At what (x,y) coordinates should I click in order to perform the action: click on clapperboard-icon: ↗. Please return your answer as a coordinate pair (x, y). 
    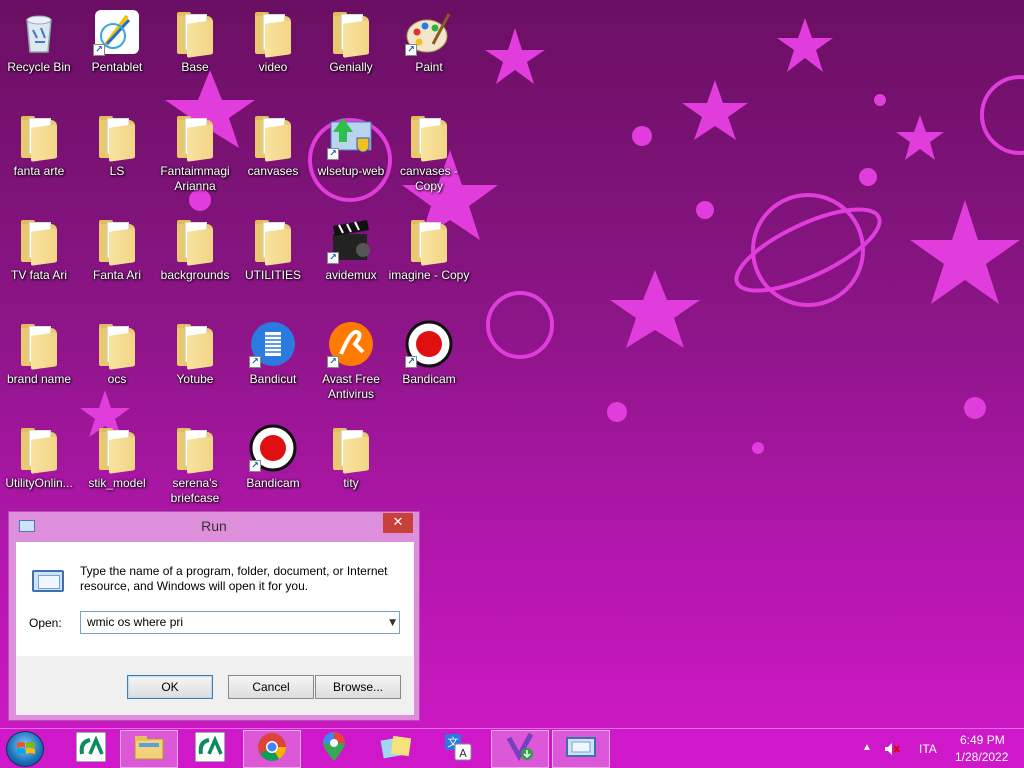
    Looking at the image, I should click on (351, 240).